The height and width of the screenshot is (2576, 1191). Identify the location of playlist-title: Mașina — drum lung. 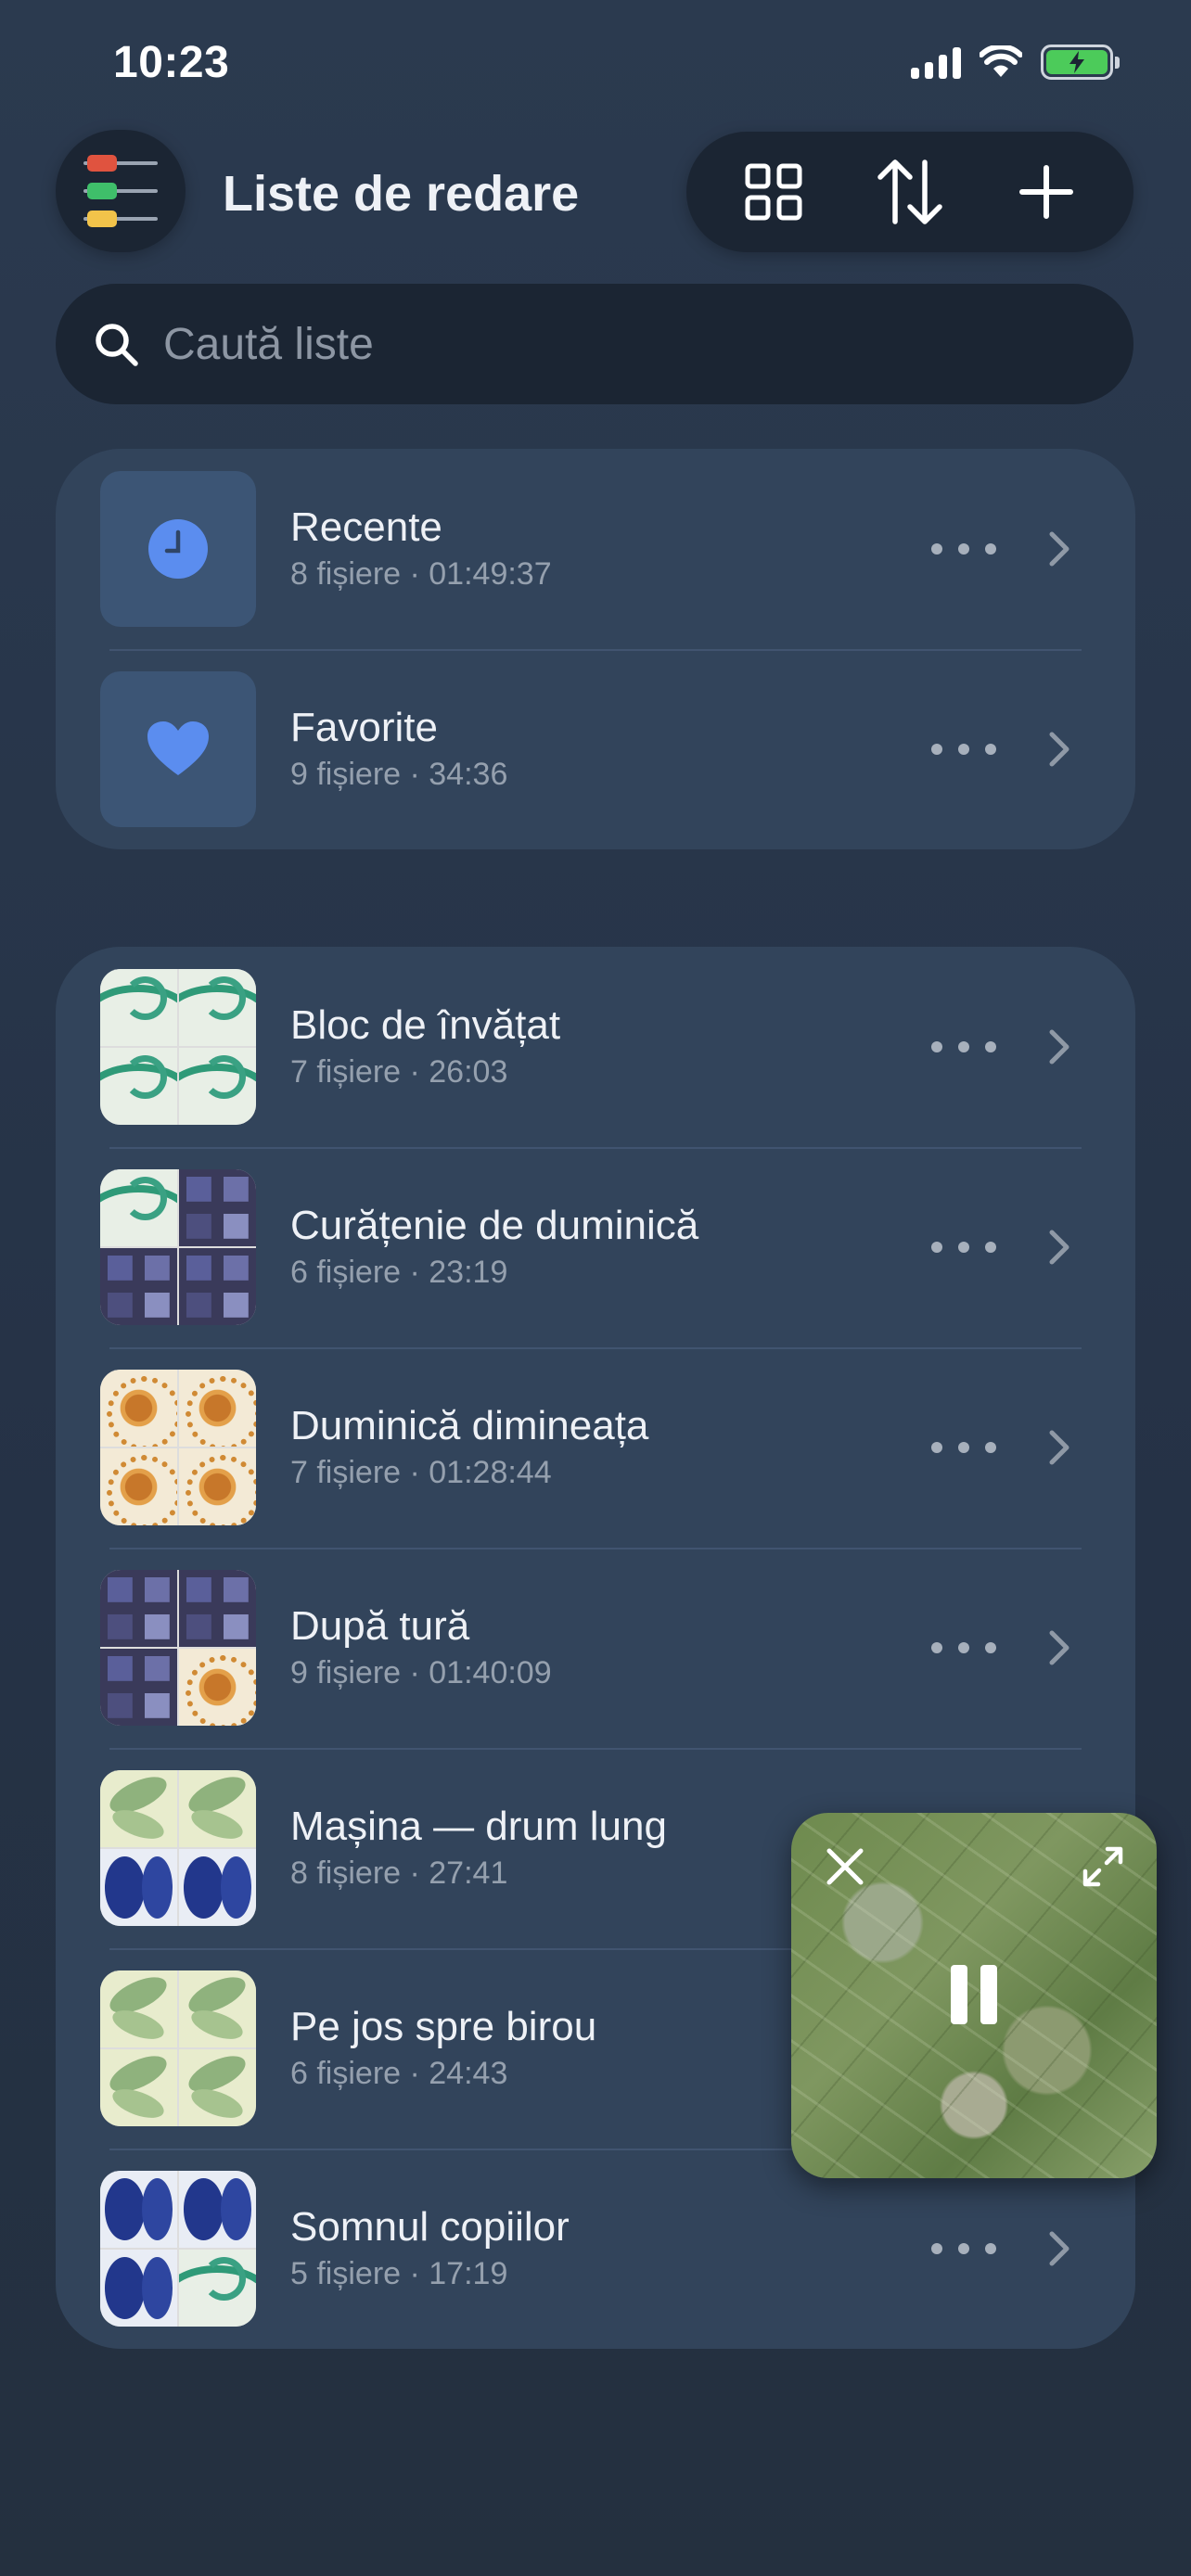
(478, 1826).